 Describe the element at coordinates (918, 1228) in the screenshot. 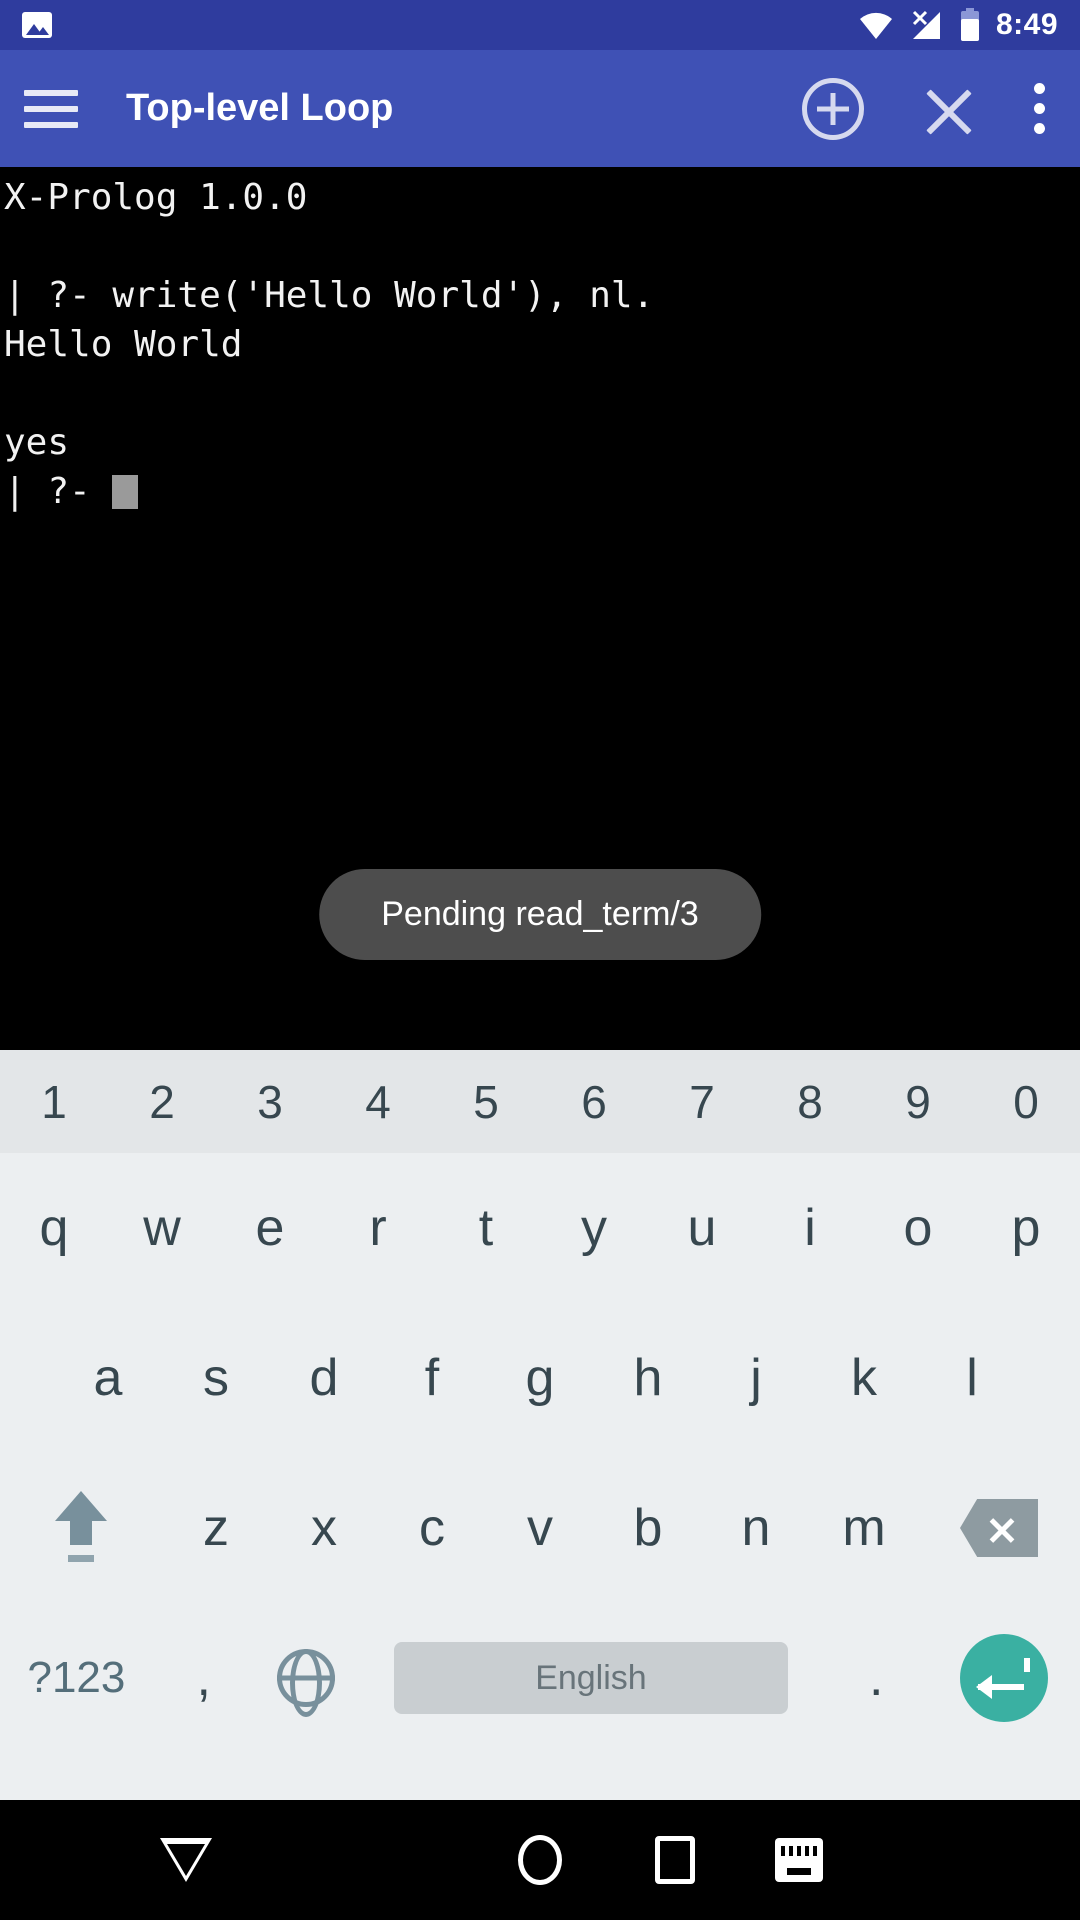

I see `key-o: o` at that location.